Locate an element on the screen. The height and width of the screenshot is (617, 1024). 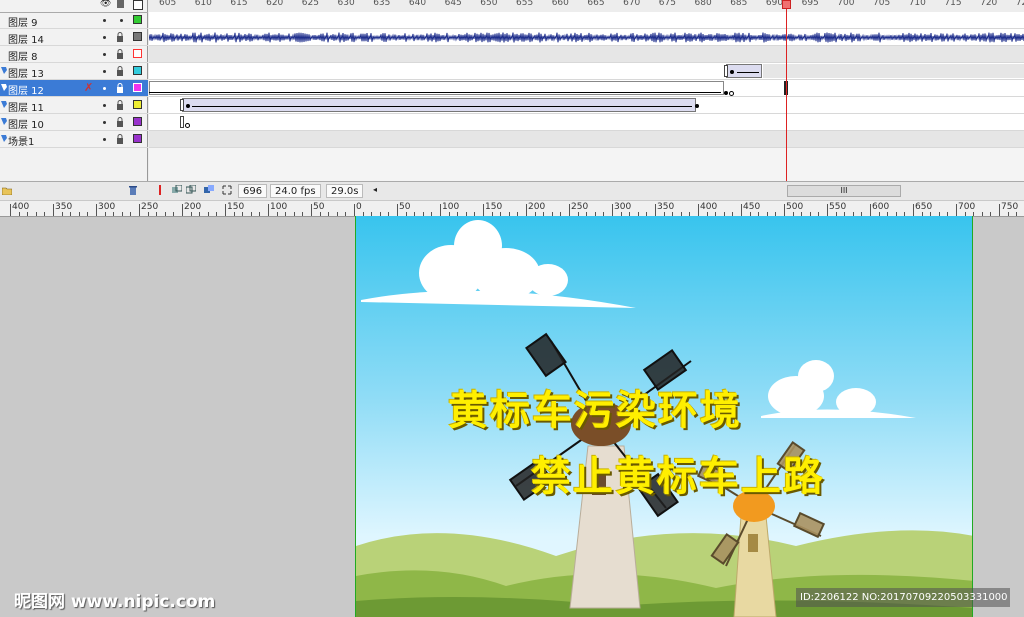
layer-row: 图层 14 is located at coordinates (74, 37).